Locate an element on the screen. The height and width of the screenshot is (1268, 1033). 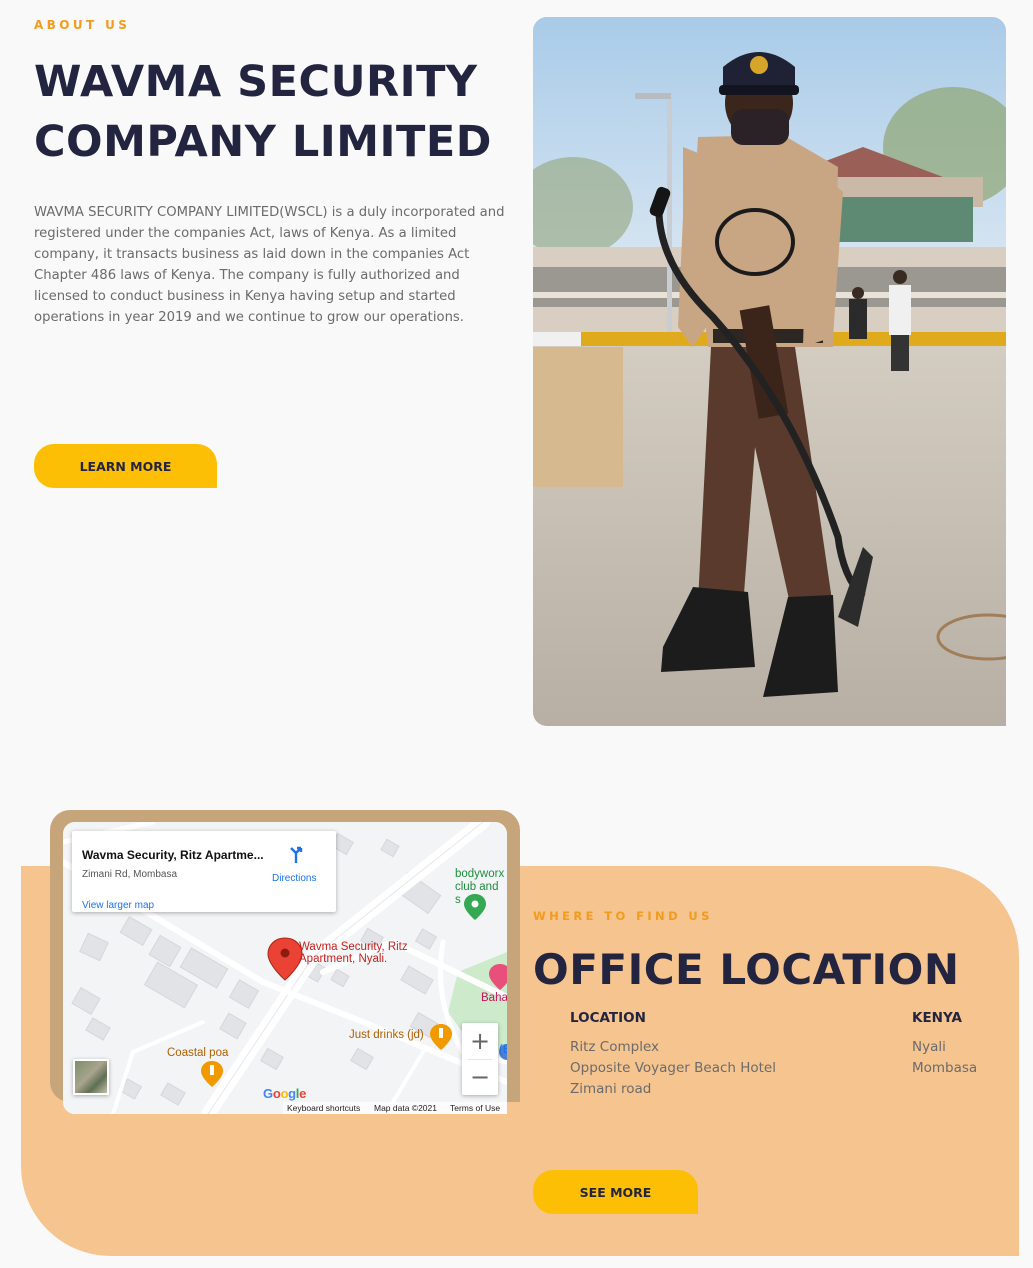
country-column-heading: KENYA is located at coordinates (937, 1018).